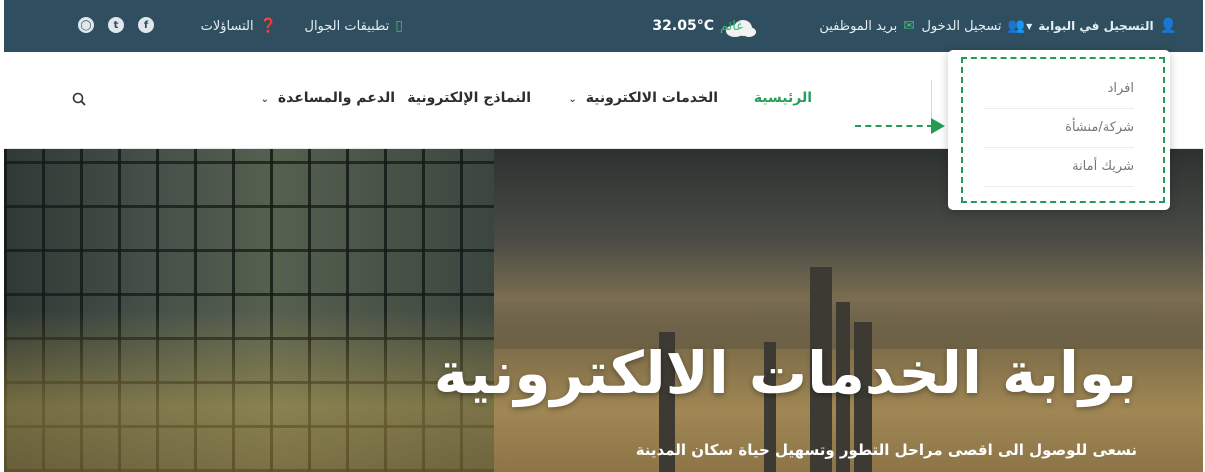 The width and height of the screenshot is (1205, 472). I want to click on employee-mail-link: ✉ بريد الموظفين, so click(867, 26).